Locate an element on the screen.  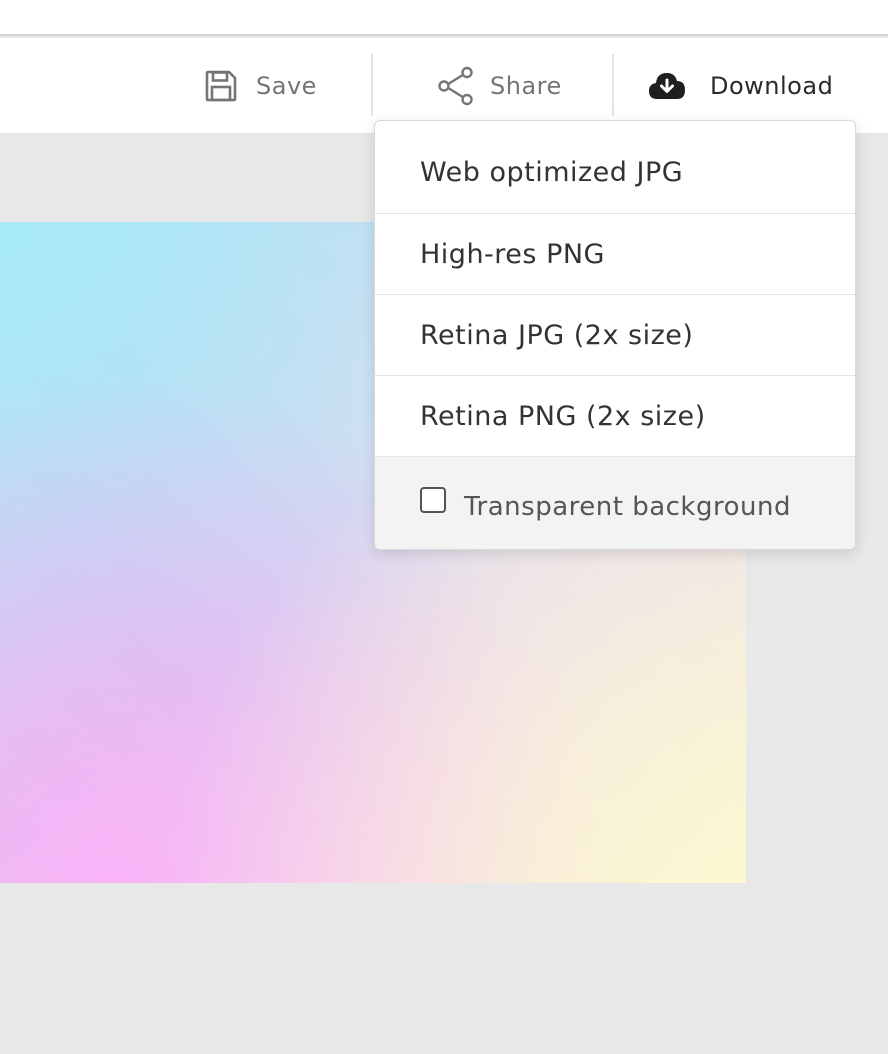
share-label: Share is located at coordinates (526, 86).